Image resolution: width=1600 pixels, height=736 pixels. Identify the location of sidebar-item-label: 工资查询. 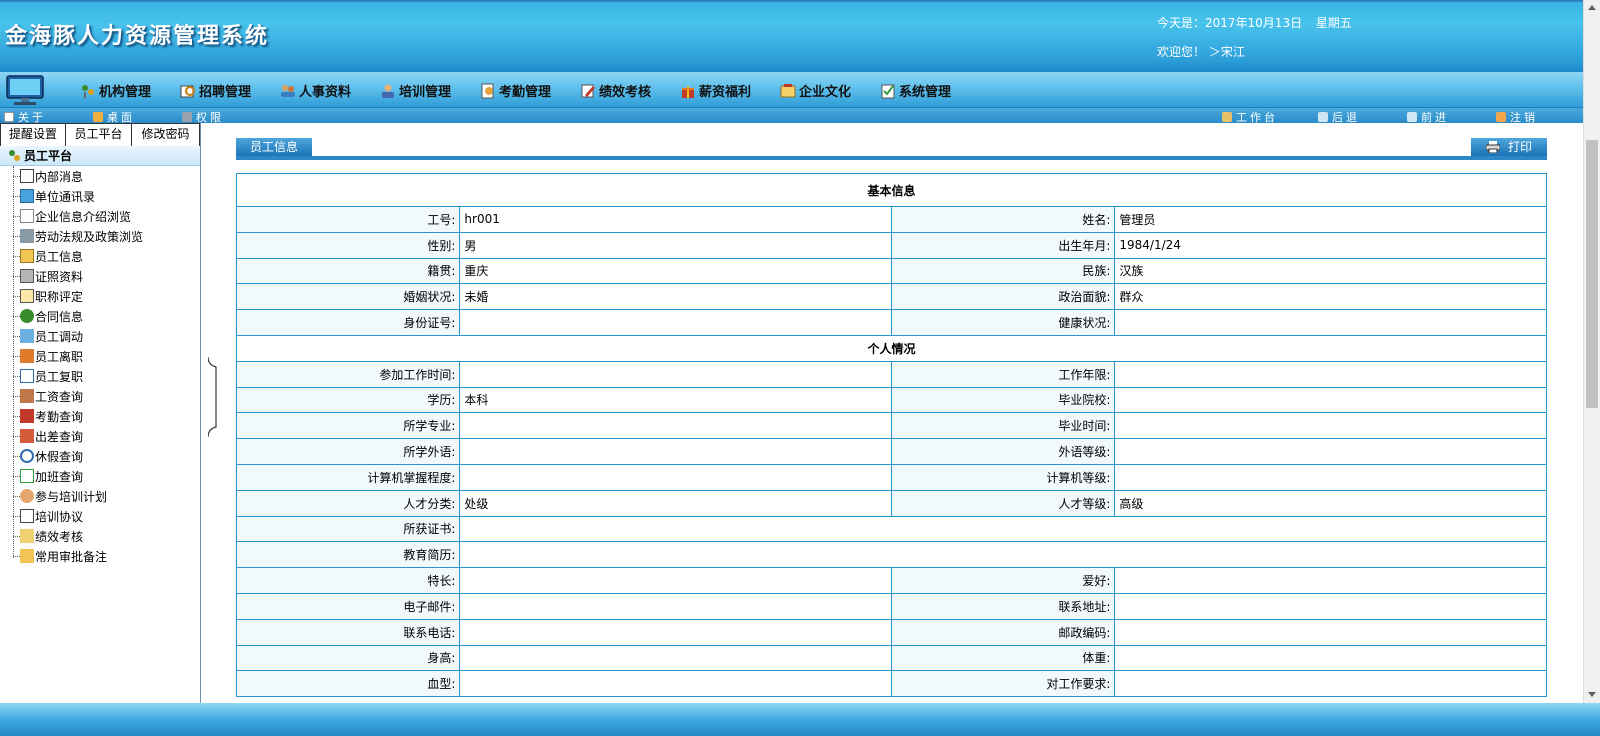
(59, 396).